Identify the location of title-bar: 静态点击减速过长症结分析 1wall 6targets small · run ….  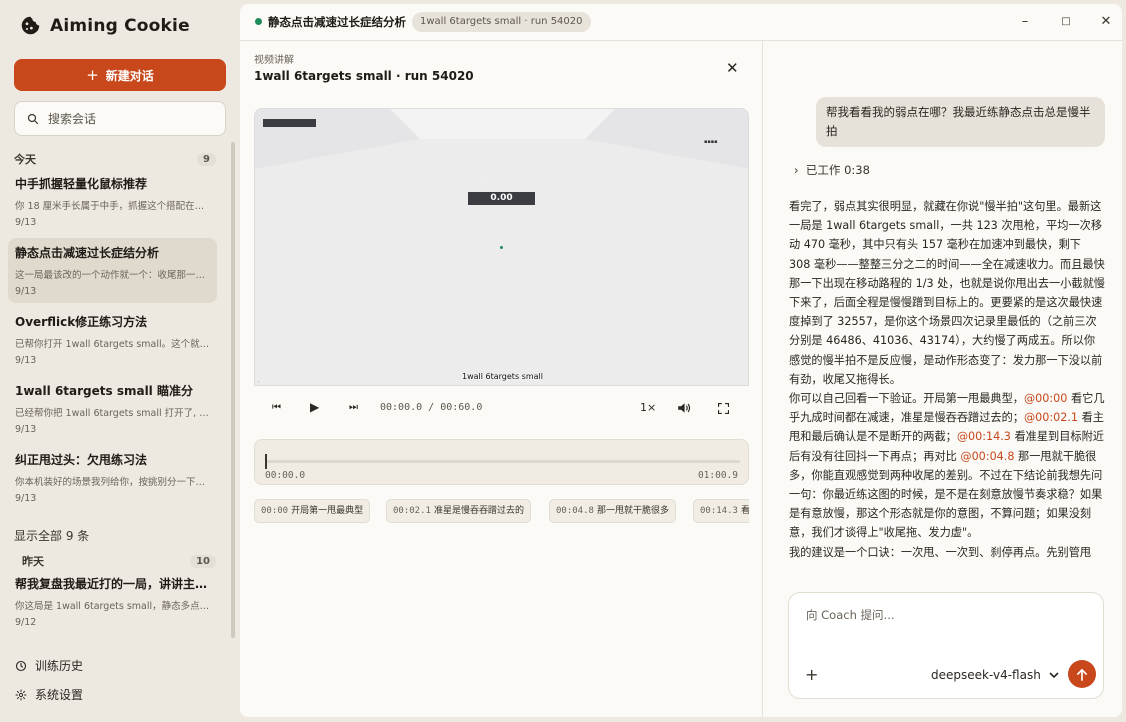
(681, 22).